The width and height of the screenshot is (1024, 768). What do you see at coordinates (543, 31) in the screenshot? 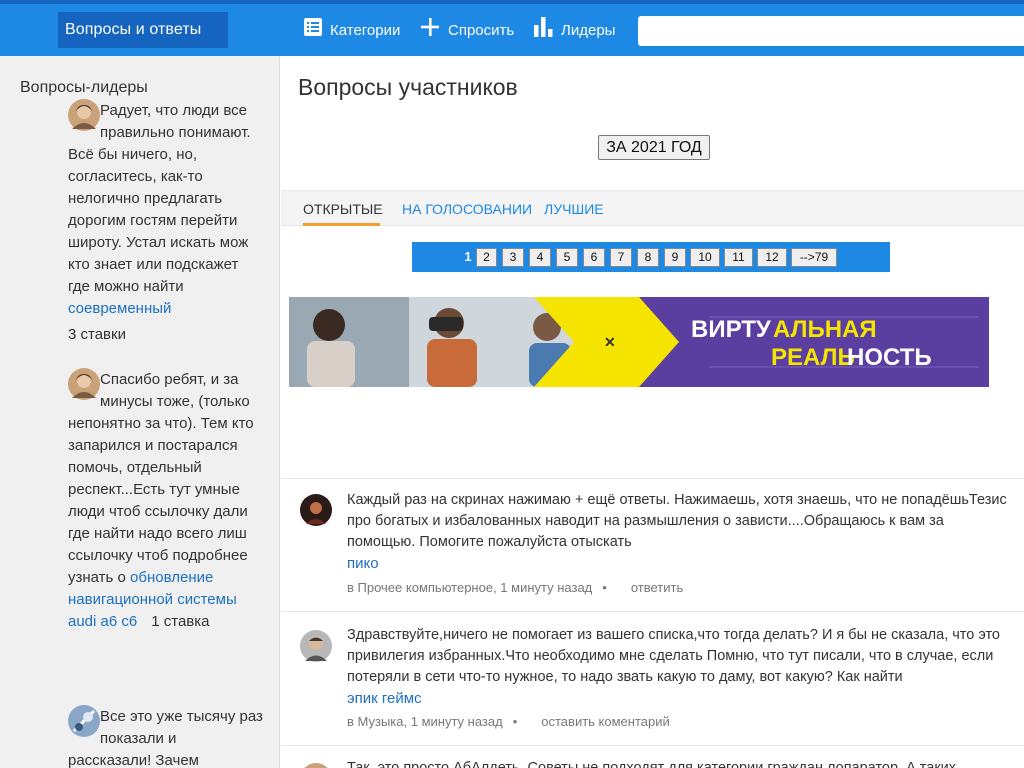
I see `bar-chart-icon` at bounding box center [543, 31].